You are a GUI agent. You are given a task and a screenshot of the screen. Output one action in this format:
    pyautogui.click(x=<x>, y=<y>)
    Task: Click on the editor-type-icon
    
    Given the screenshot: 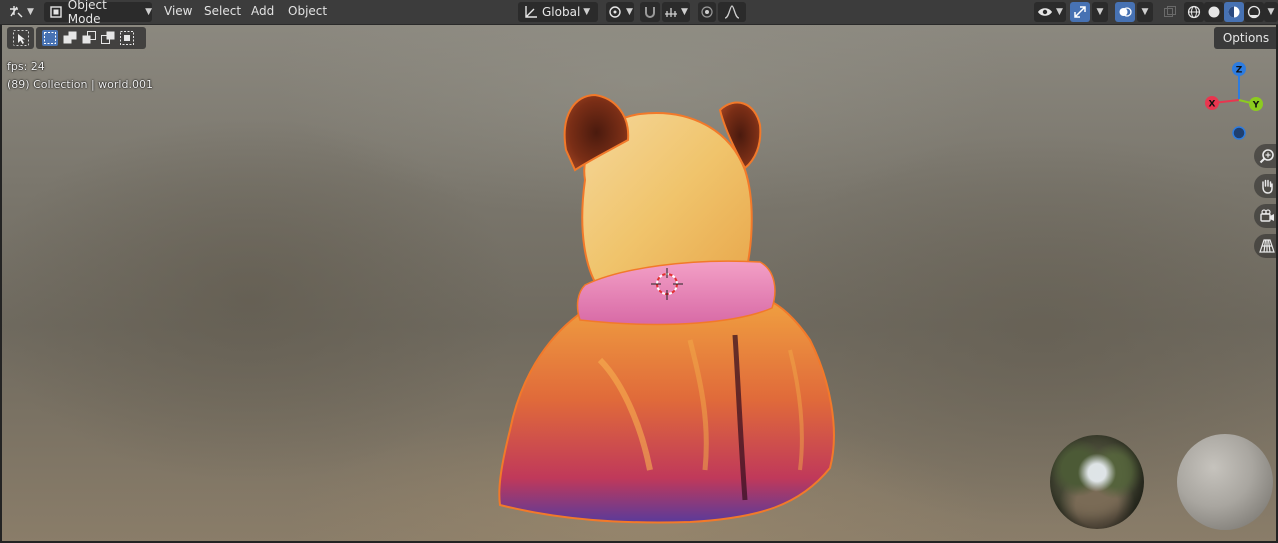 What is the action you would take?
    pyautogui.click(x=16, y=12)
    